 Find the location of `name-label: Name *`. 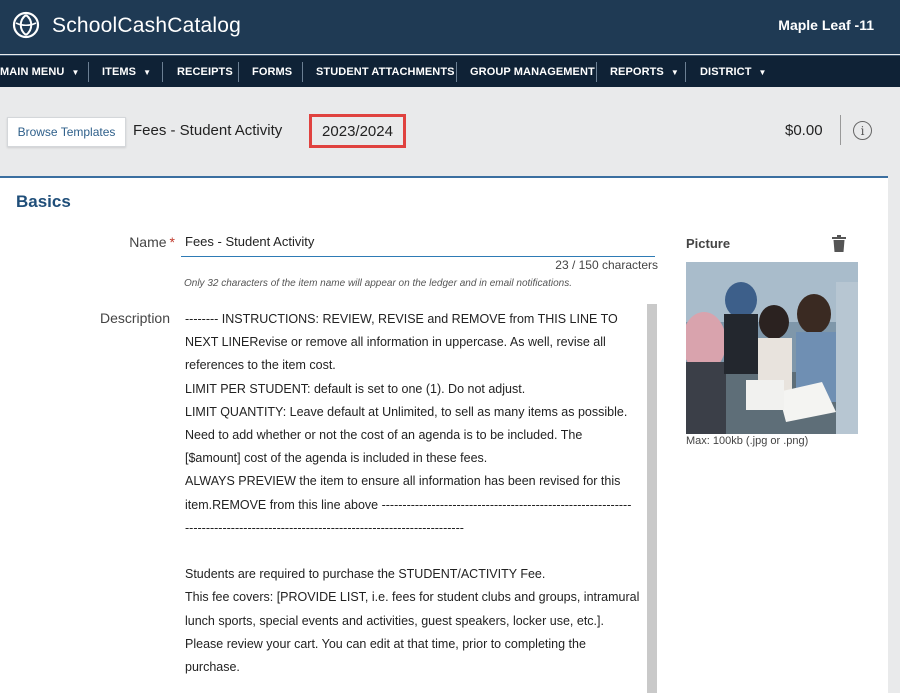

name-label: Name * is located at coordinates (137, 242).